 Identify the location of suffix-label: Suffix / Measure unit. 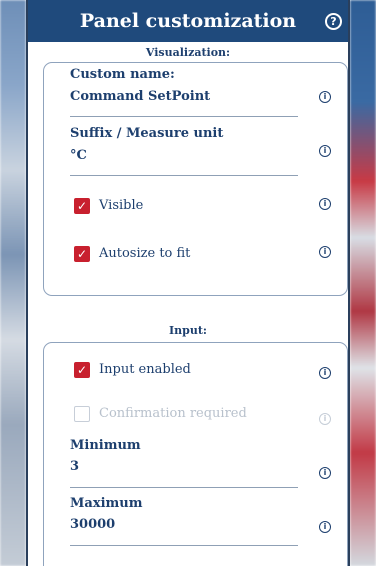
(147, 133).